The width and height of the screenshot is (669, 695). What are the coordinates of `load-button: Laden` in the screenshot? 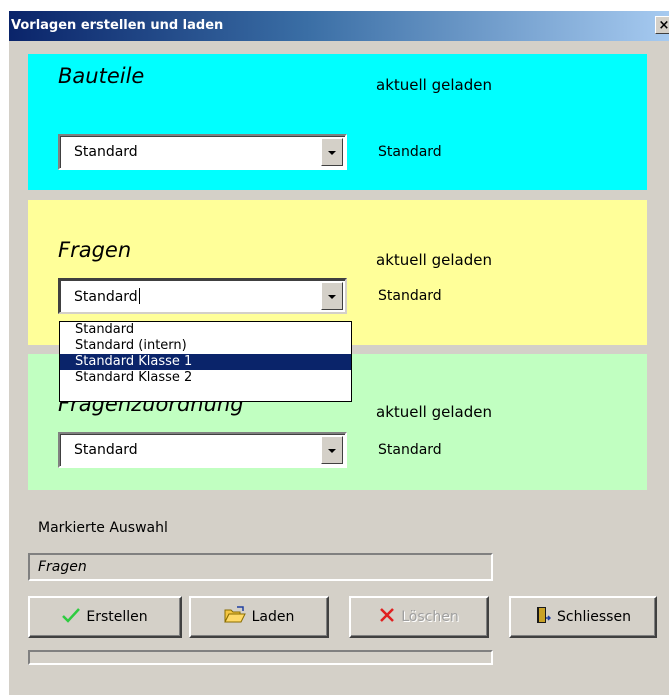 It's located at (259, 617).